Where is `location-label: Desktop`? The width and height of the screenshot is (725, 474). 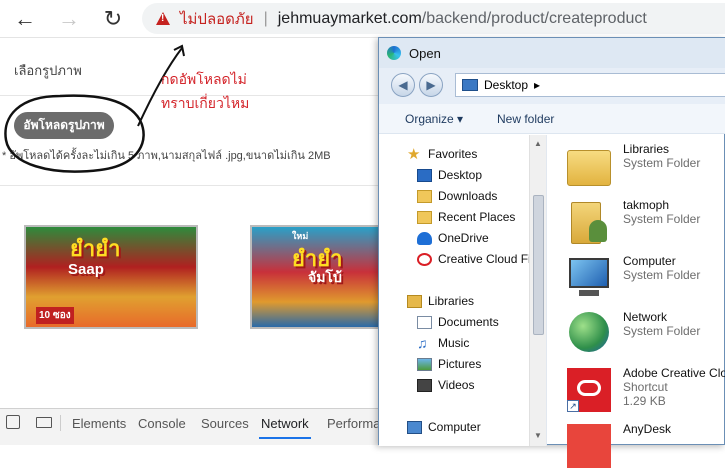
location-label: Desktop is located at coordinates (506, 85).